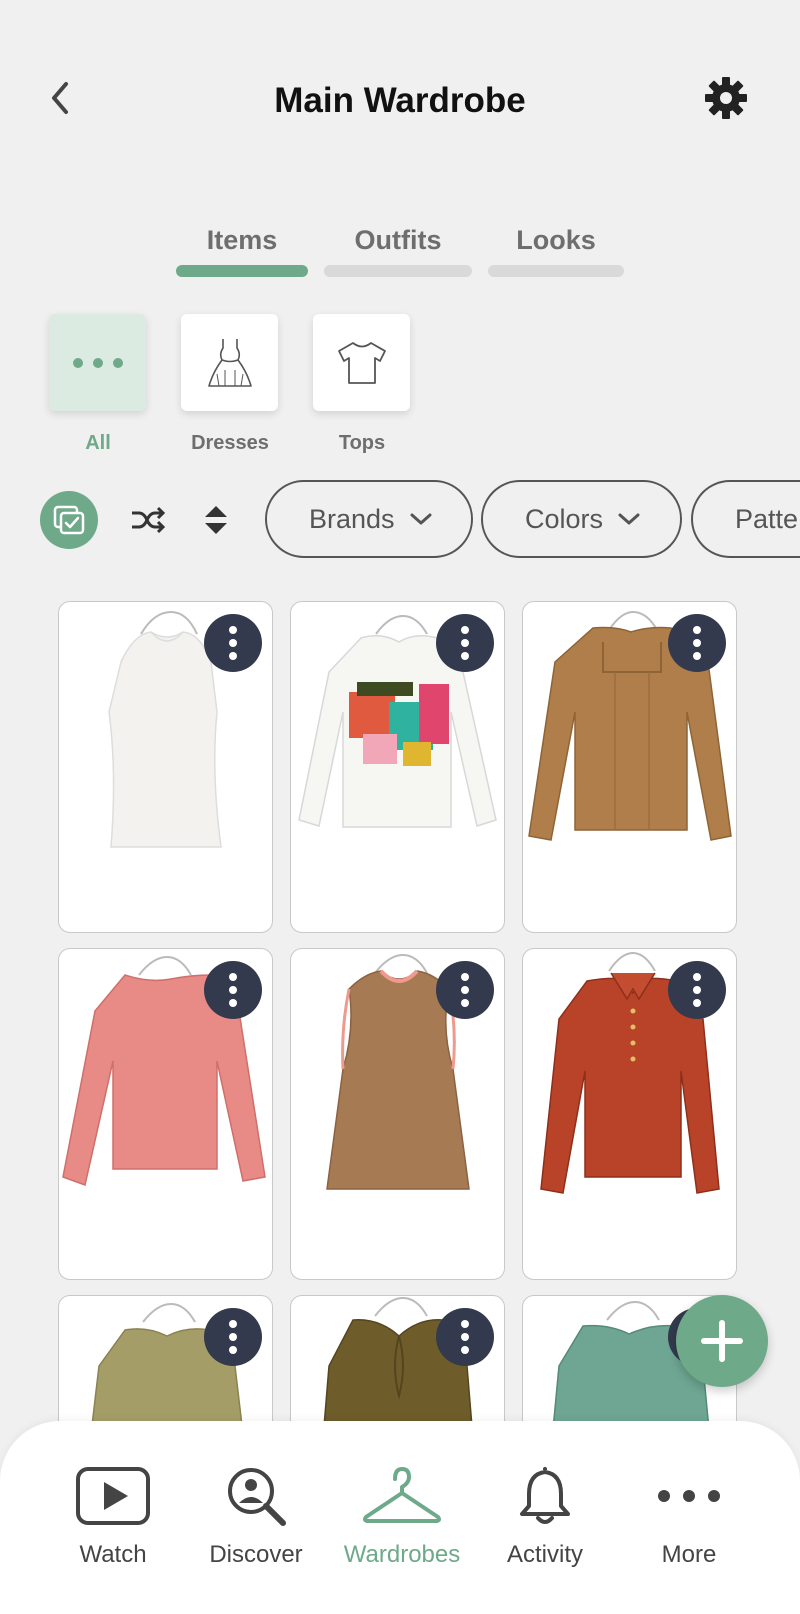 This screenshot has width=800, height=1614. I want to click on category-tops, so click(361, 362).